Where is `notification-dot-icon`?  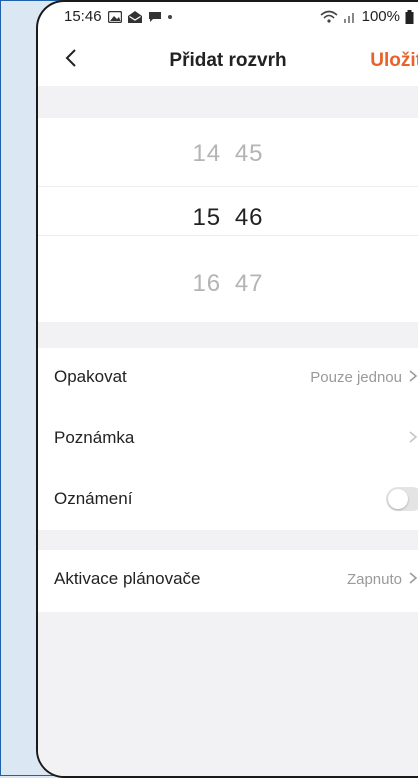
notification-dot-icon is located at coordinates (169, 16).